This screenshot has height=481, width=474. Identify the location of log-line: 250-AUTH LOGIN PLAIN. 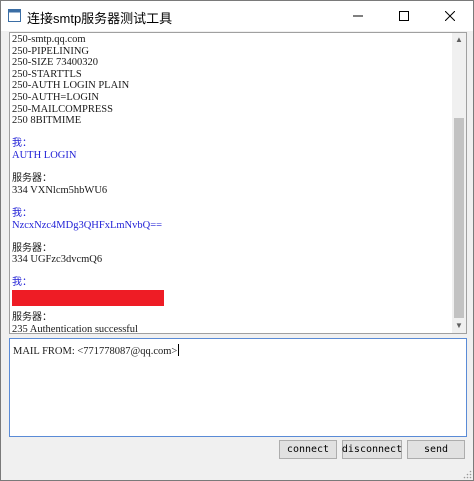
(71, 86).